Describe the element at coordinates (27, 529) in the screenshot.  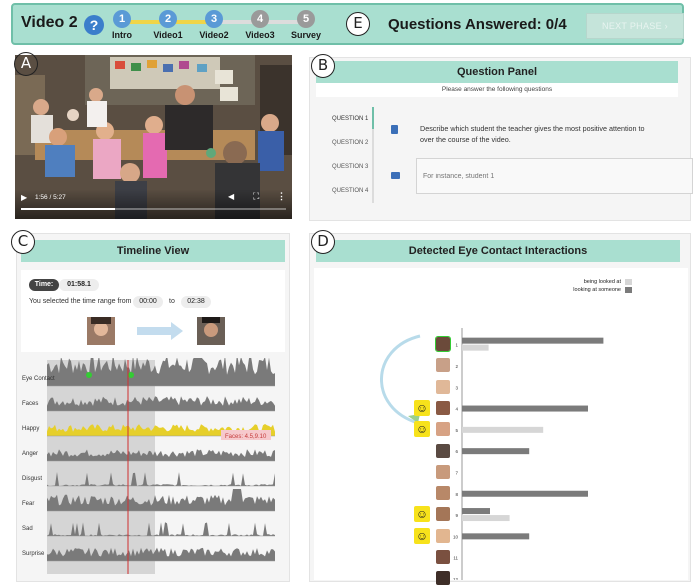
I see `track-label-6: Sad` at that location.